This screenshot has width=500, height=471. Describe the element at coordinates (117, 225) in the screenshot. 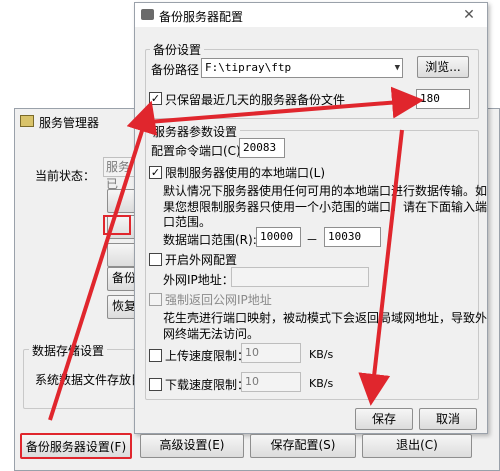

I see `highlight-box` at that location.